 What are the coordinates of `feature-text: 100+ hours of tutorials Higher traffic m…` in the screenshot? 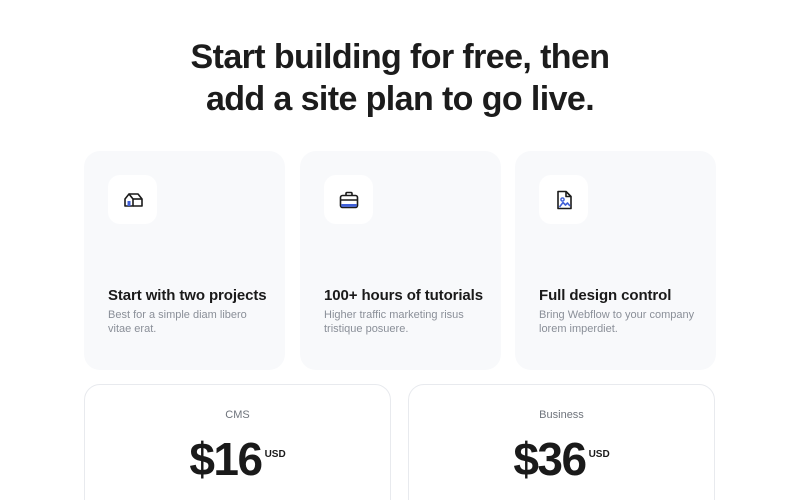 It's located at (403, 311).